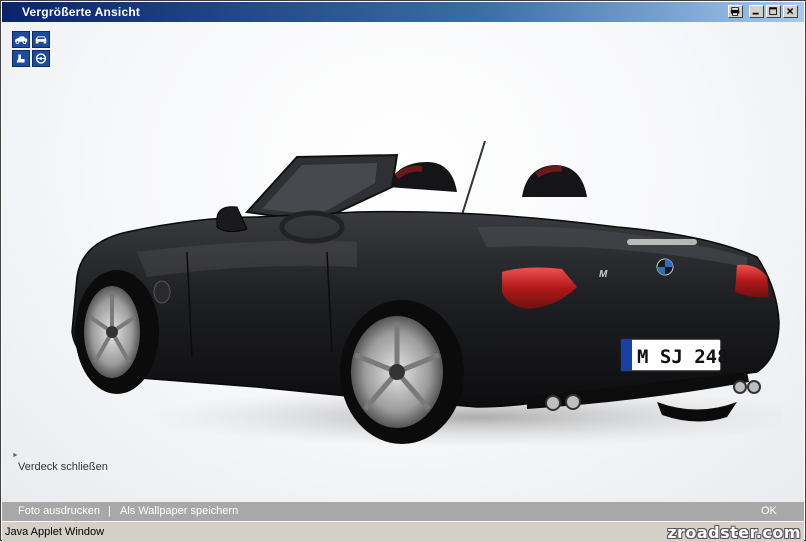 This screenshot has width=806, height=542. I want to click on print-icon, so click(735, 11).